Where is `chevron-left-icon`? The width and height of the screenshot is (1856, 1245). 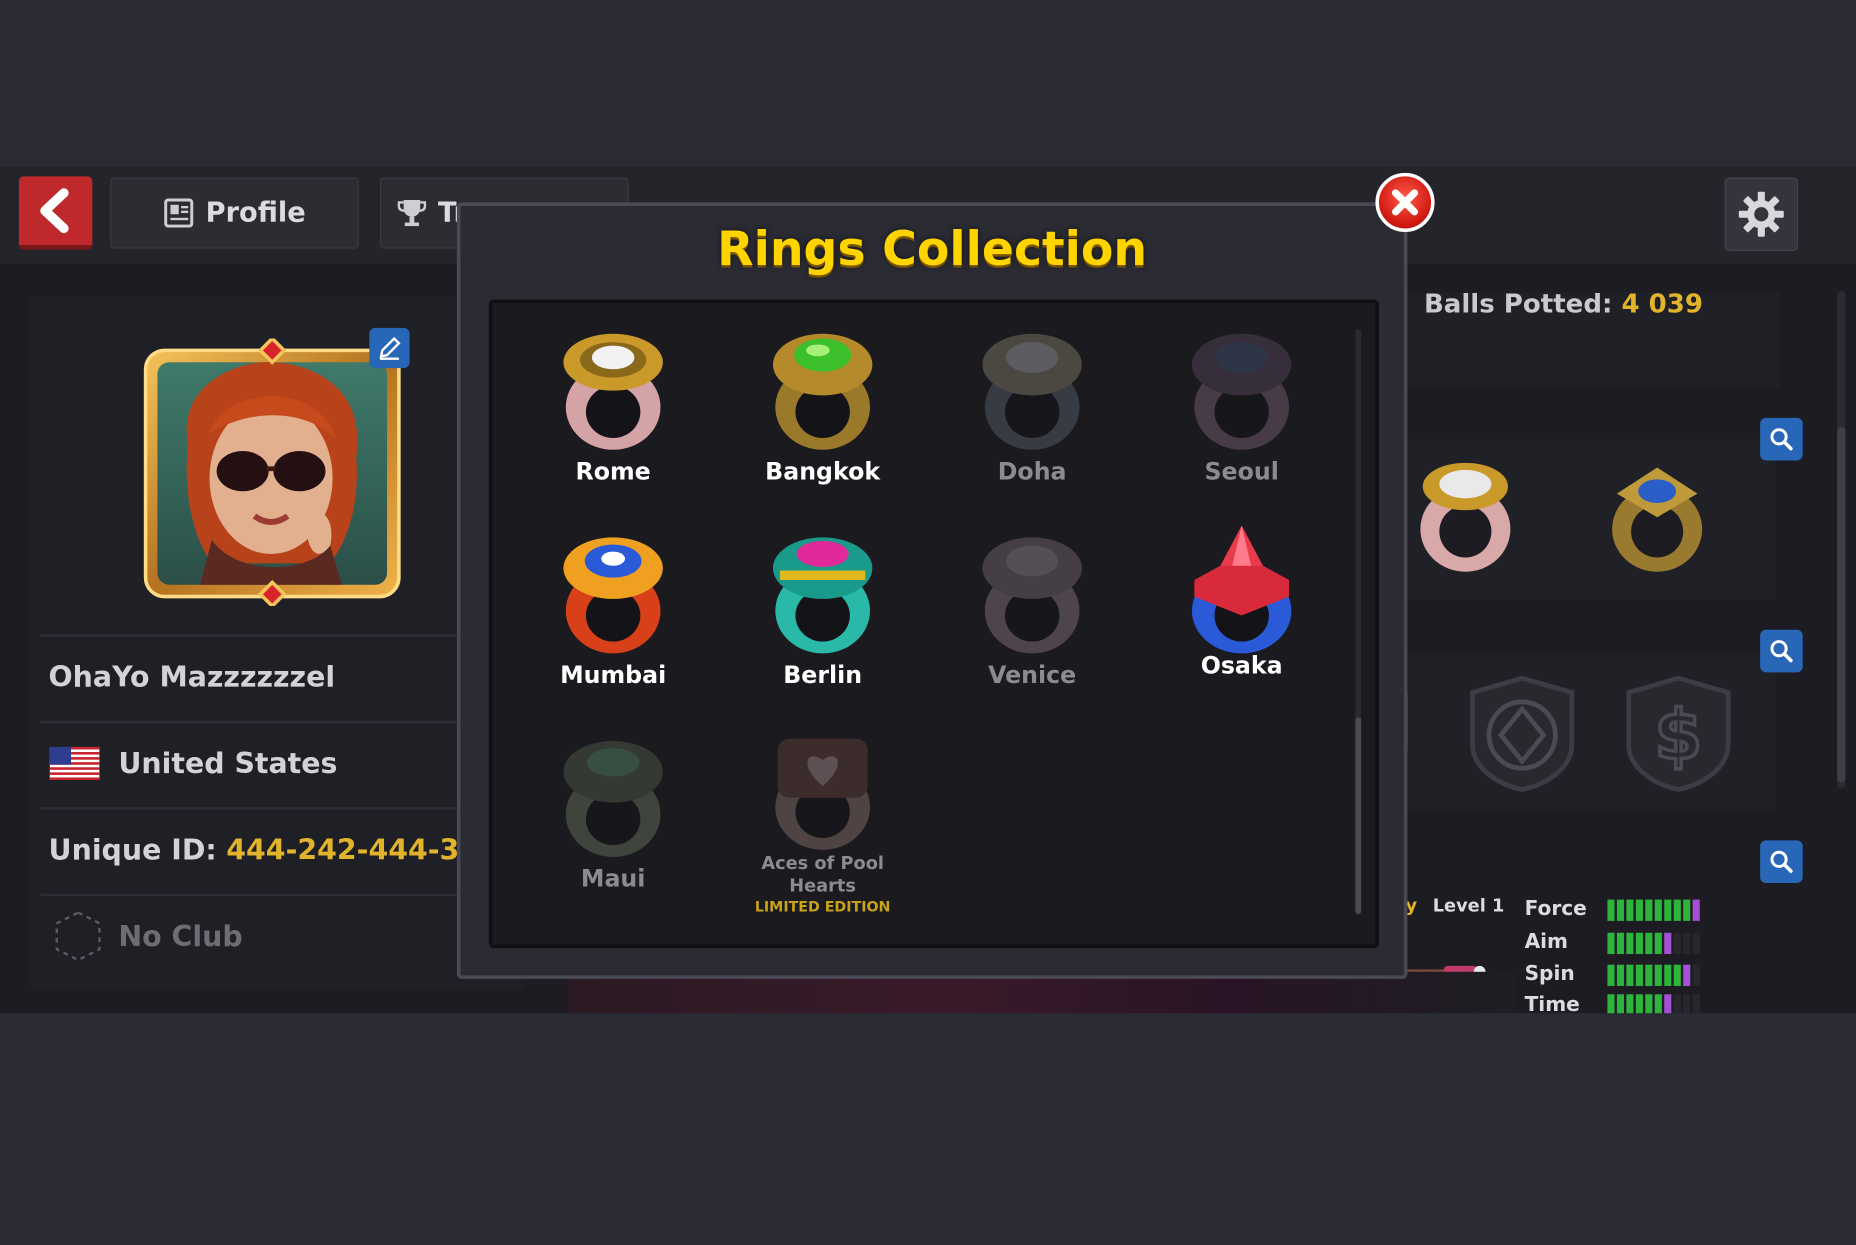 chevron-left-icon is located at coordinates (54, 211).